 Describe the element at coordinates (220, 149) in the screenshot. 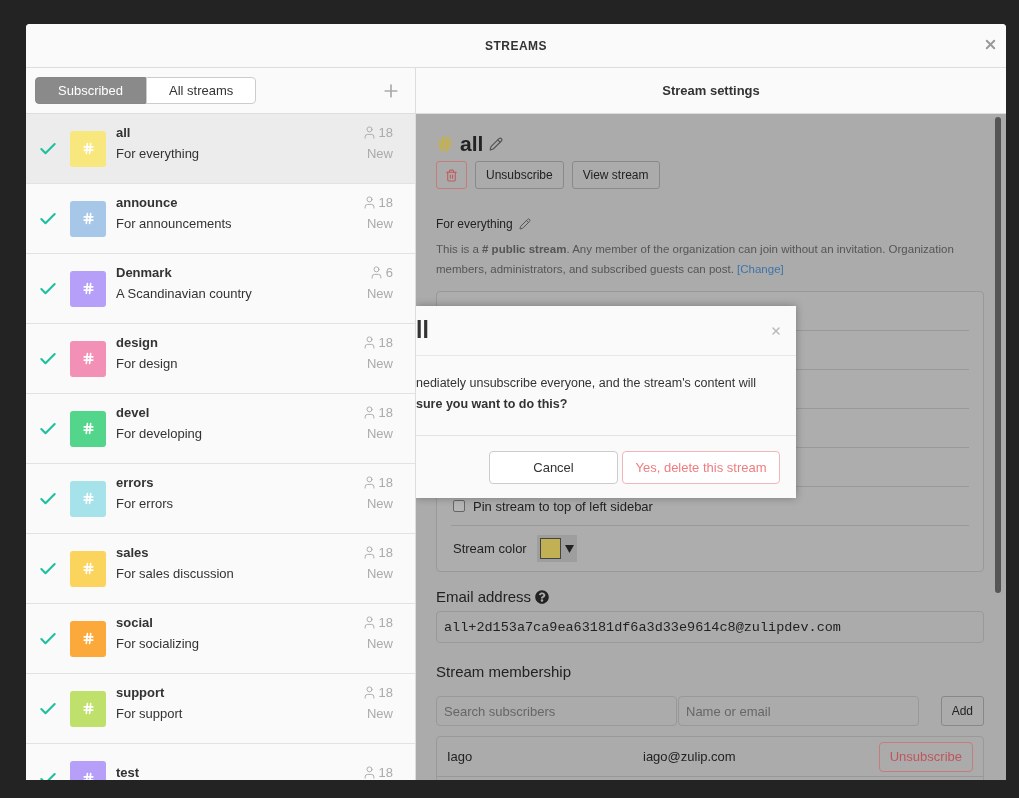

I see `stream-row: all For everything 18 New` at that location.